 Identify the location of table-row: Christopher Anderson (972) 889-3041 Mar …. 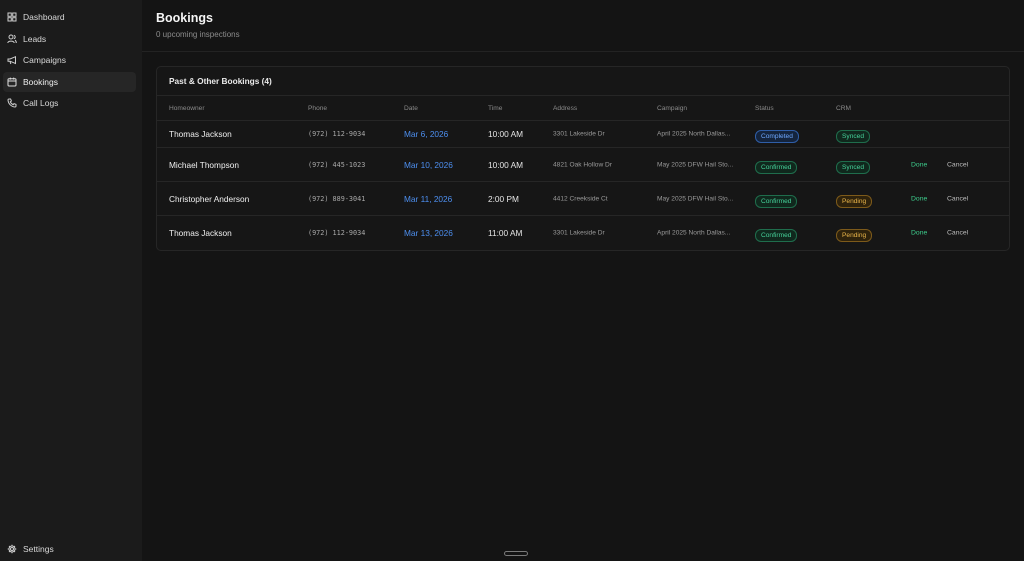
(583, 199).